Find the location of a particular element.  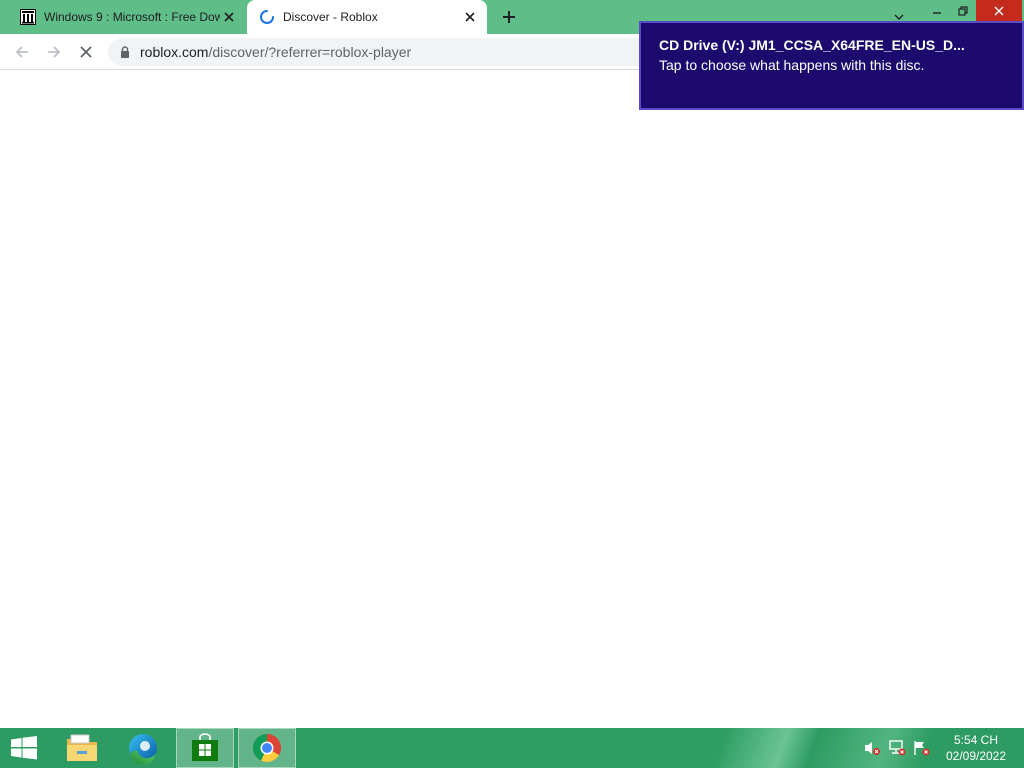

taskbar-store is located at coordinates (205, 748).